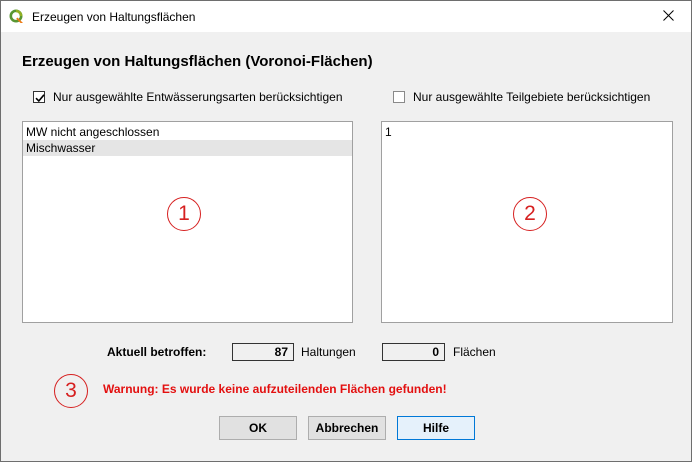 The height and width of the screenshot is (462, 692). Describe the element at coordinates (413, 352) in the screenshot. I see `flaechen-count-field: 0` at that location.